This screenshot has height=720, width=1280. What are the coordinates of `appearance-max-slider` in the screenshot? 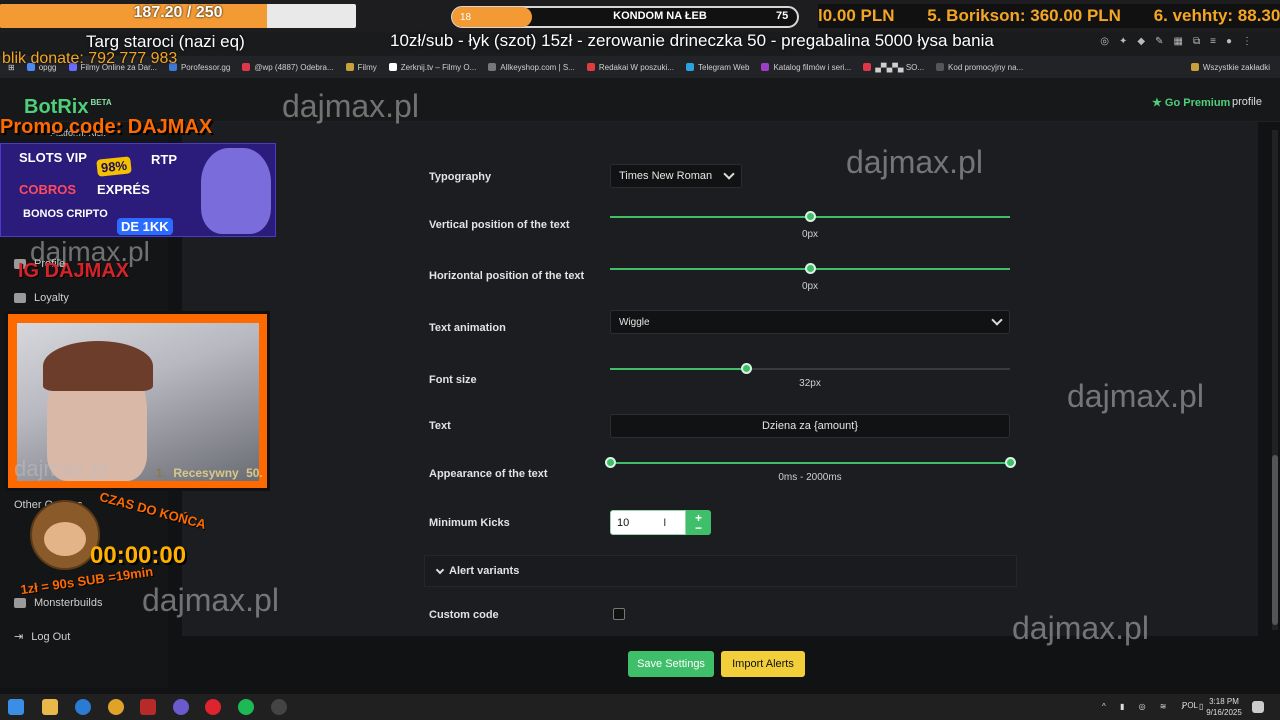 It's located at (1010, 462).